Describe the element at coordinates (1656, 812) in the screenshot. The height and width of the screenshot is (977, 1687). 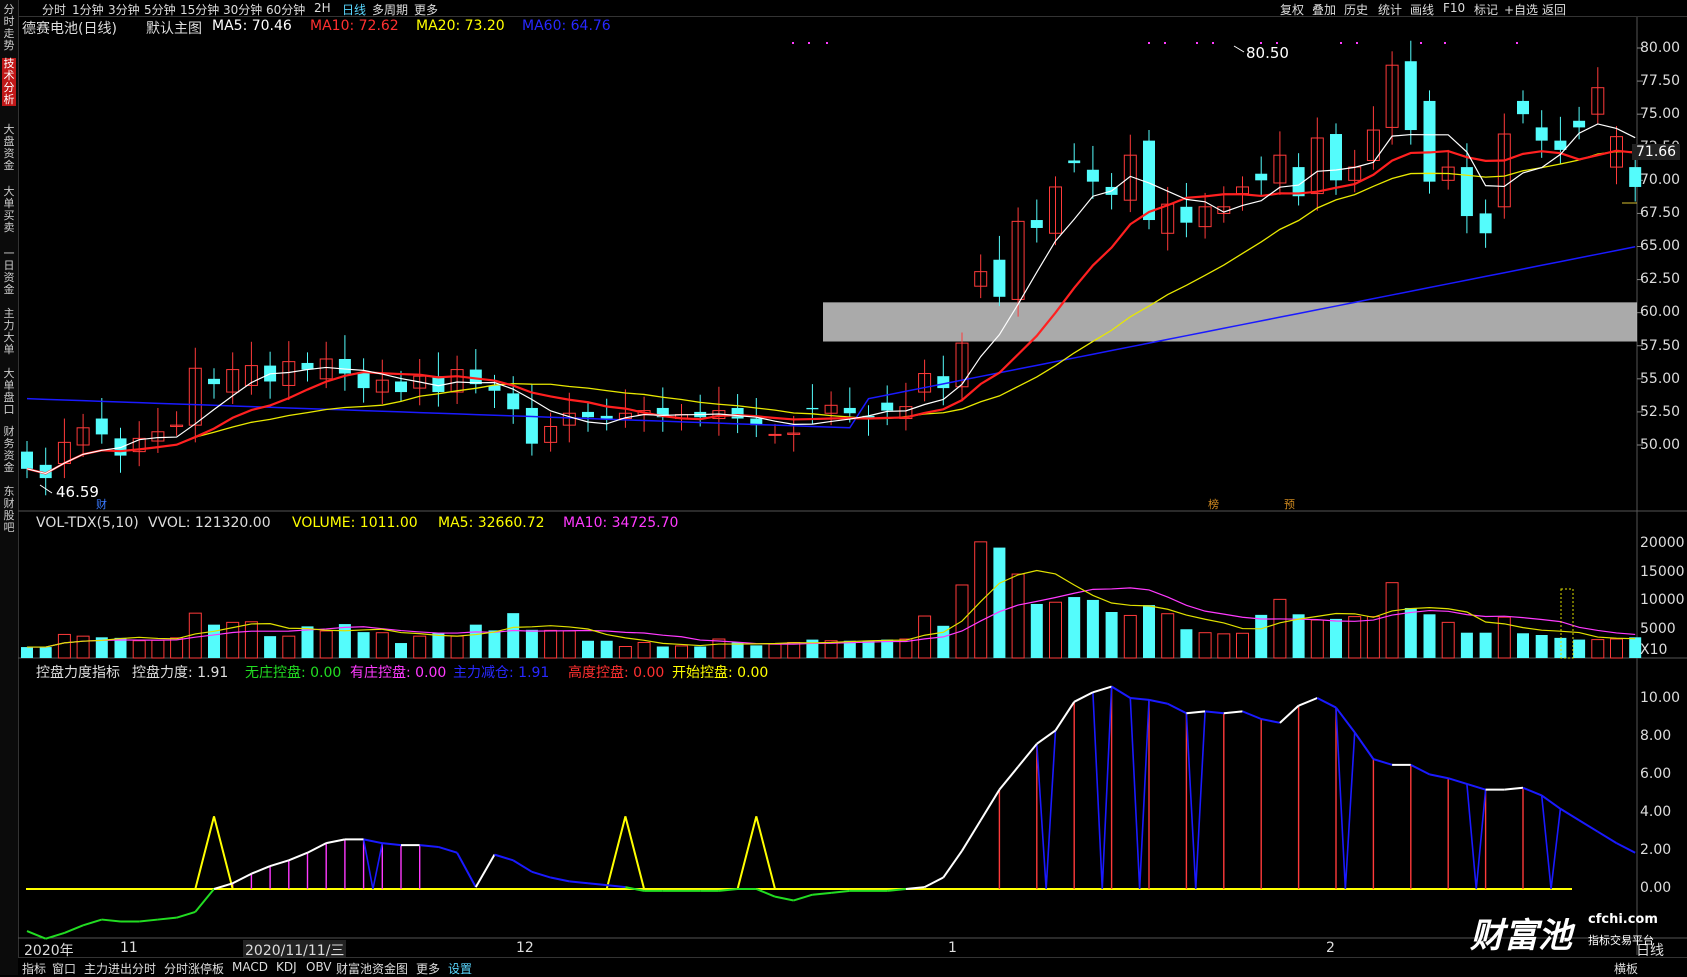
I see `ind-ytick: 4.00` at that location.